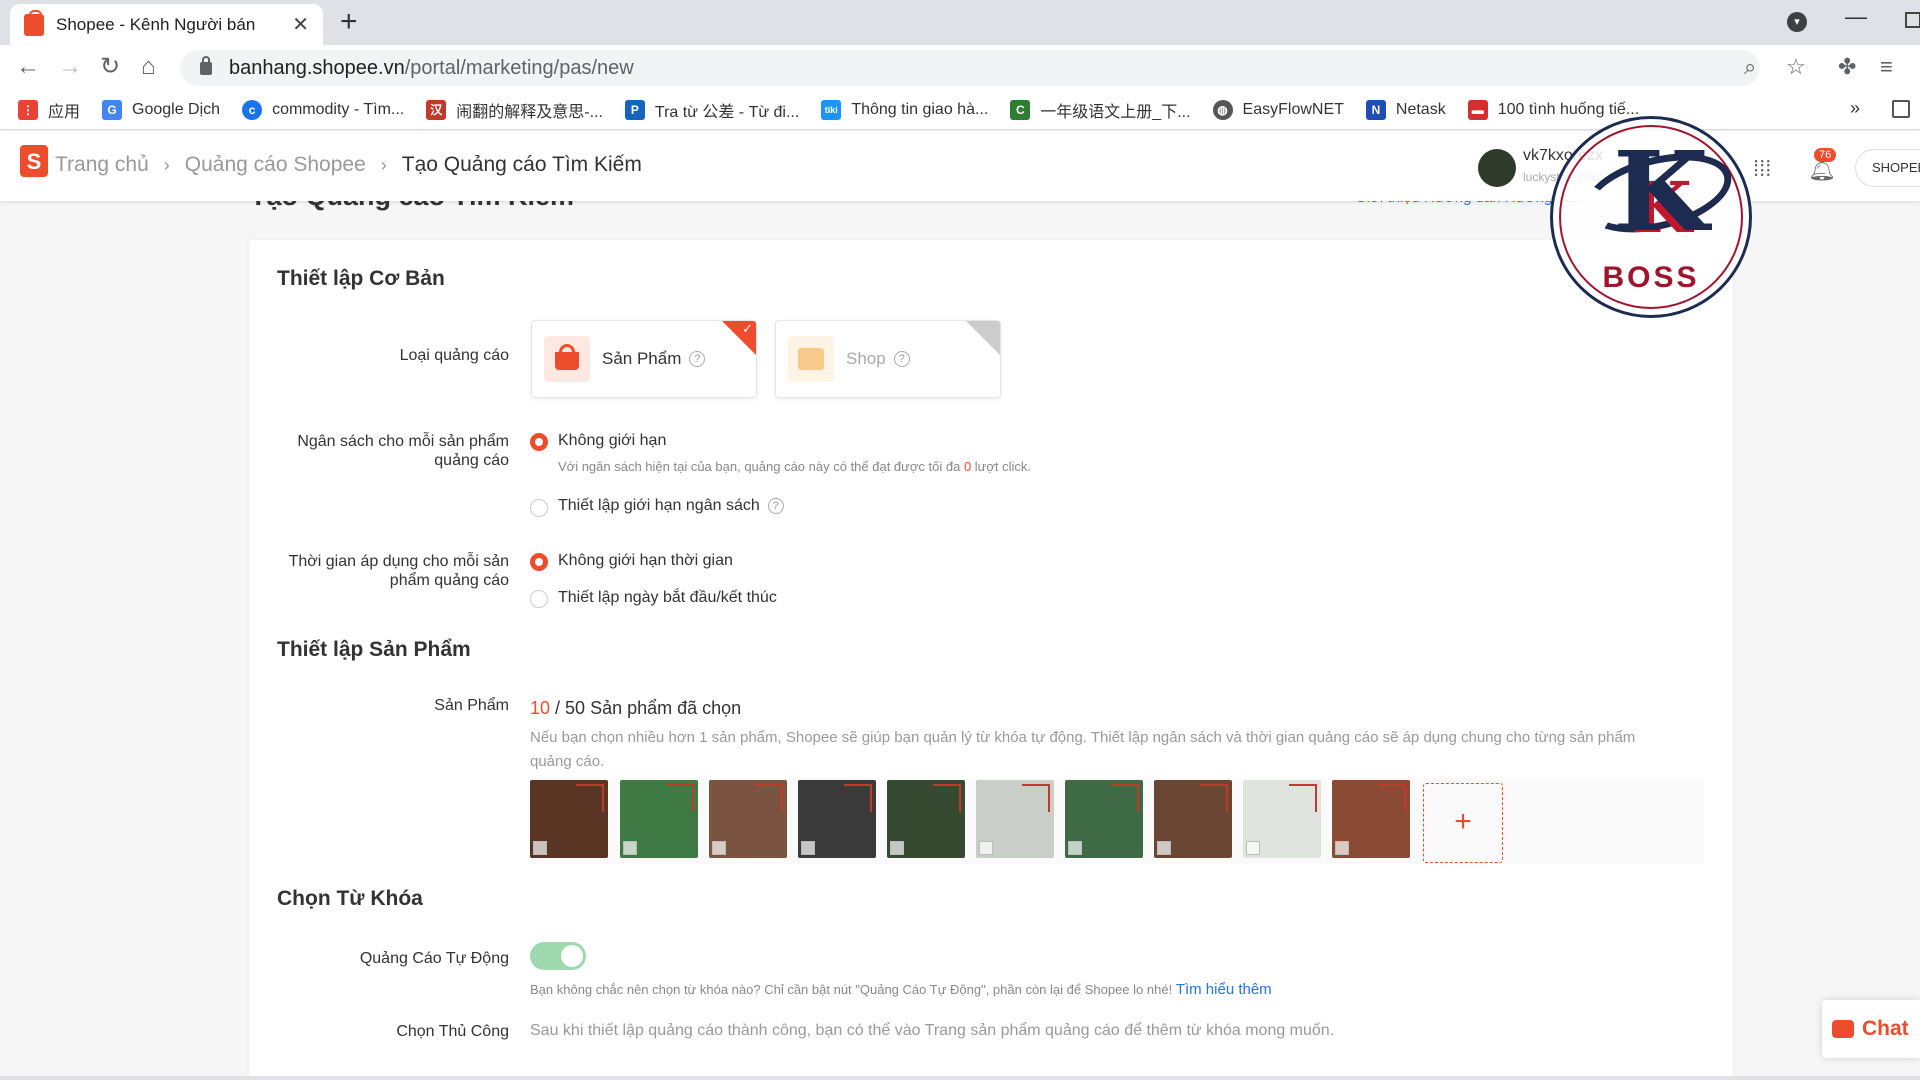 The image size is (1920, 1080). Describe the element at coordinates (28, 67) in the screenshot. I see `back-arrow-icon: ←` at that location.